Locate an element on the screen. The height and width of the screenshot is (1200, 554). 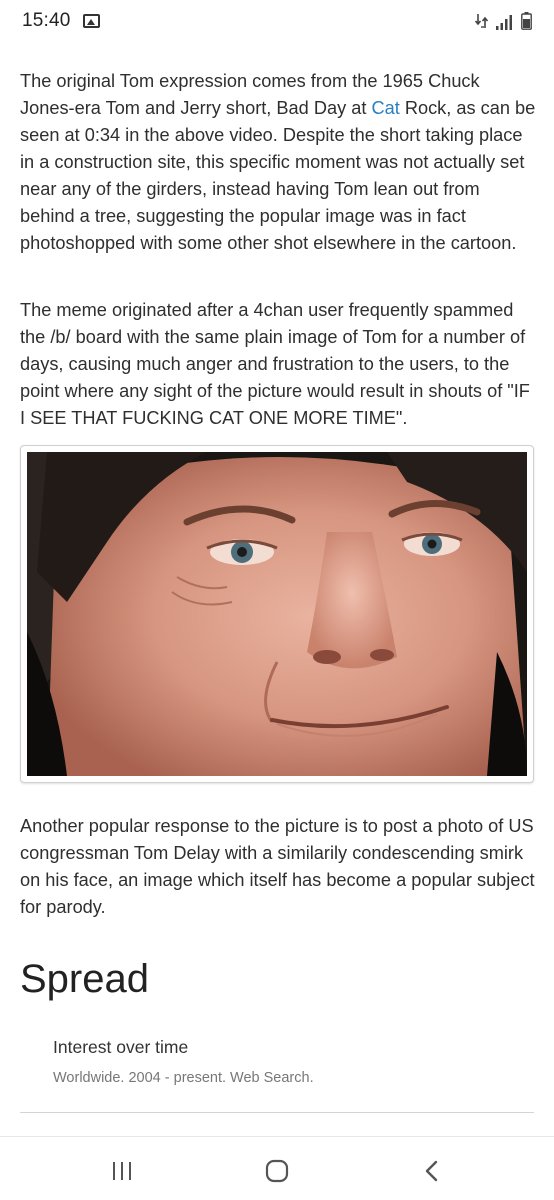
home-button is located at coordinates (277, 1171).